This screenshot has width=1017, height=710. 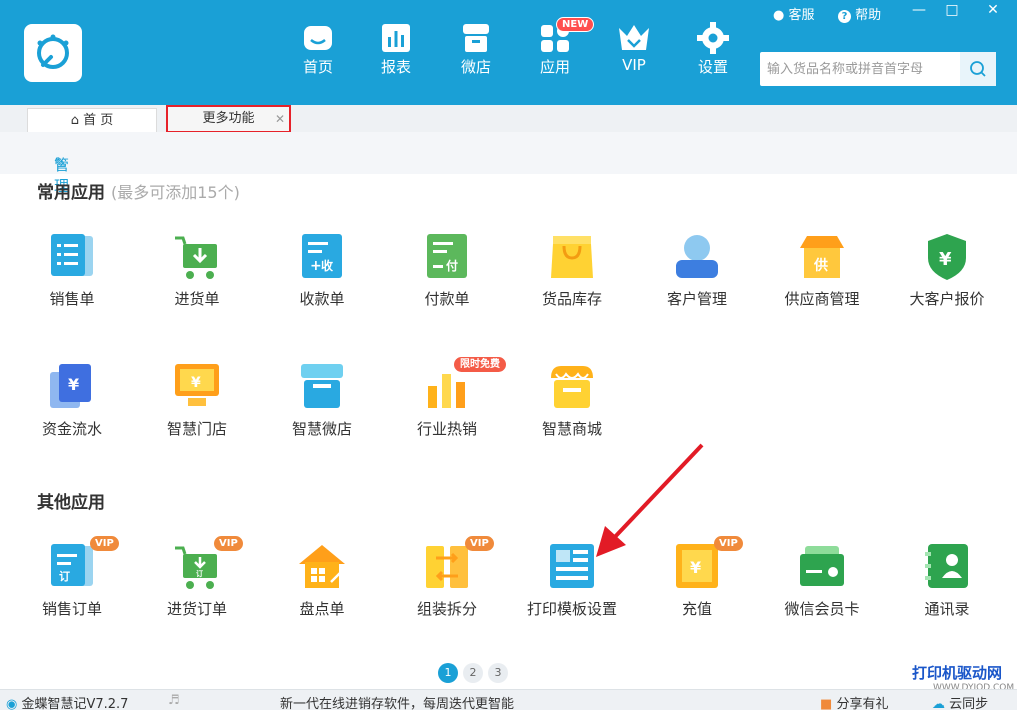 What do you see at coordinates (322, 256) in the screenshot?
I see `receipt-icon: + 收` at bounding box center [322, 256].